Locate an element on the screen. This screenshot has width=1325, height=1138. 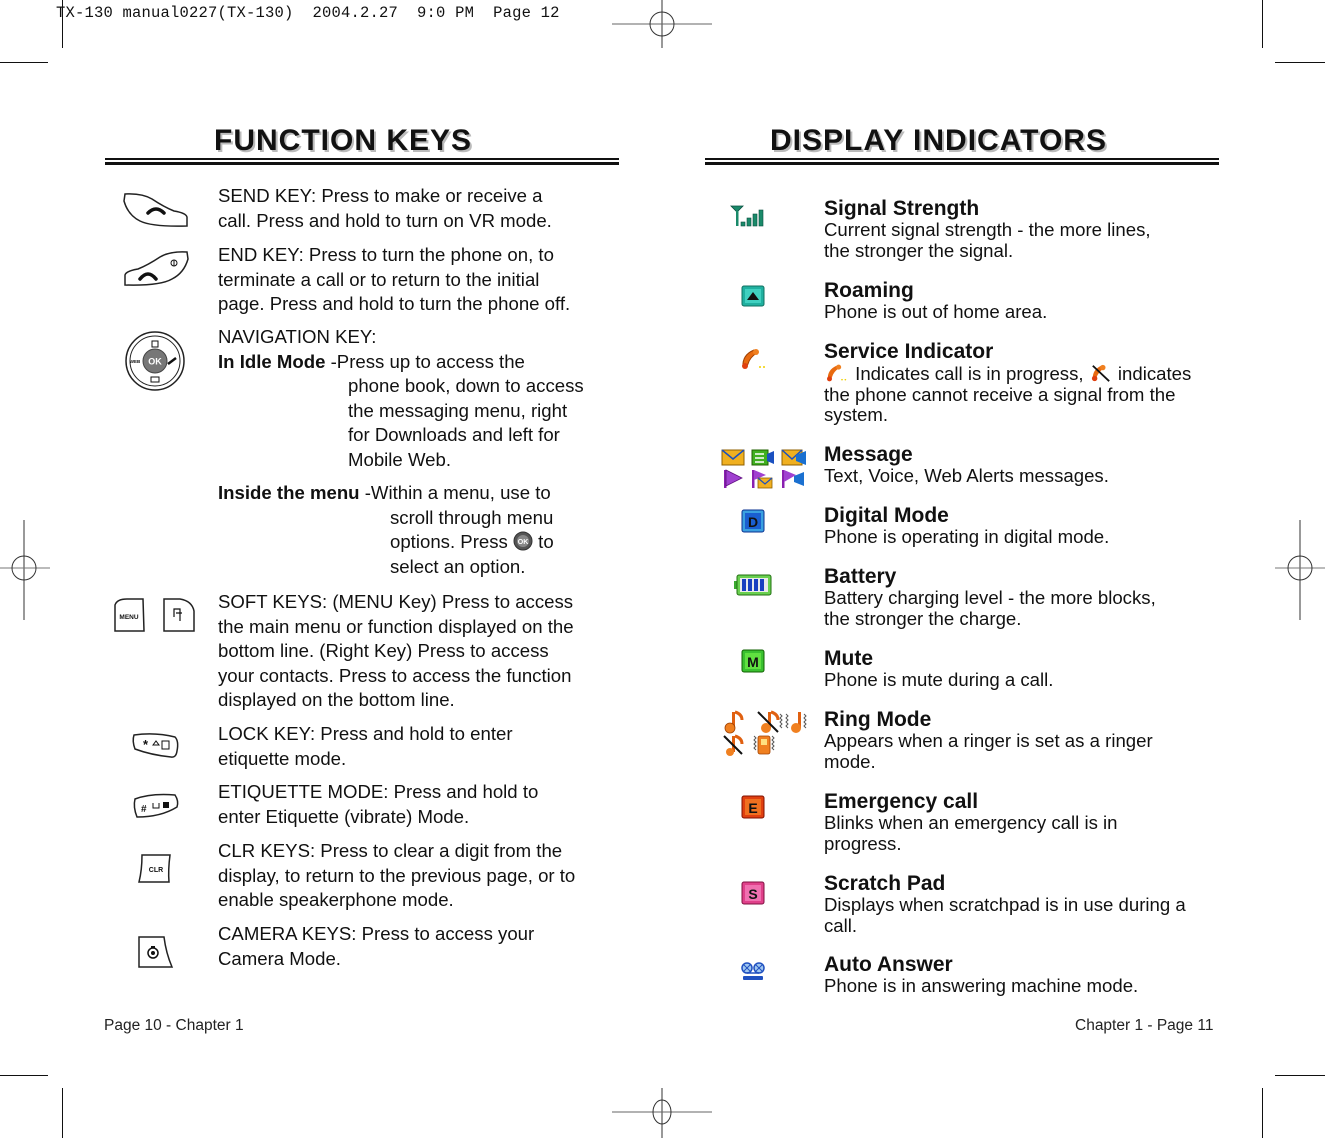
text-line: SOFT KEYS: (MENU Key) Press to access is located at coordinates (396, 601).